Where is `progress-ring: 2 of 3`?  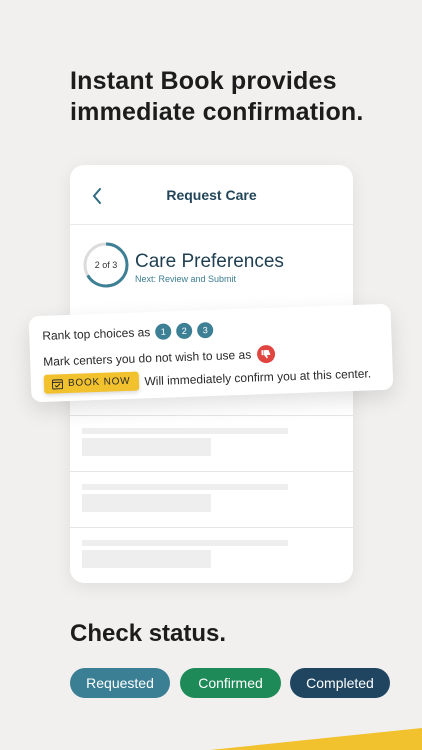 progress-ring: 2 of 3 is located at coordinates (106, 265).